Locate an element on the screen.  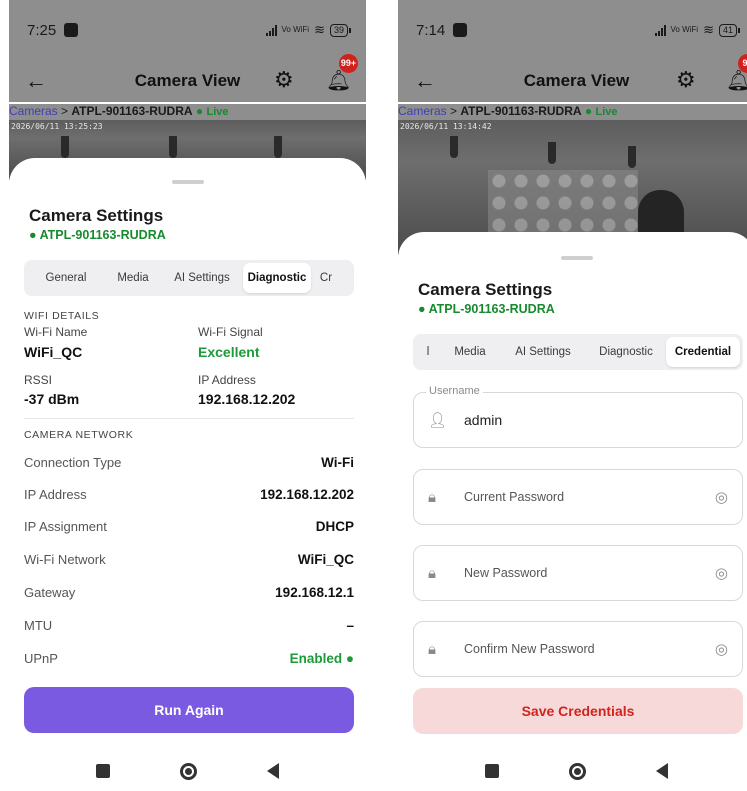
page-title: Camera View is located at coordinates (187, 80).